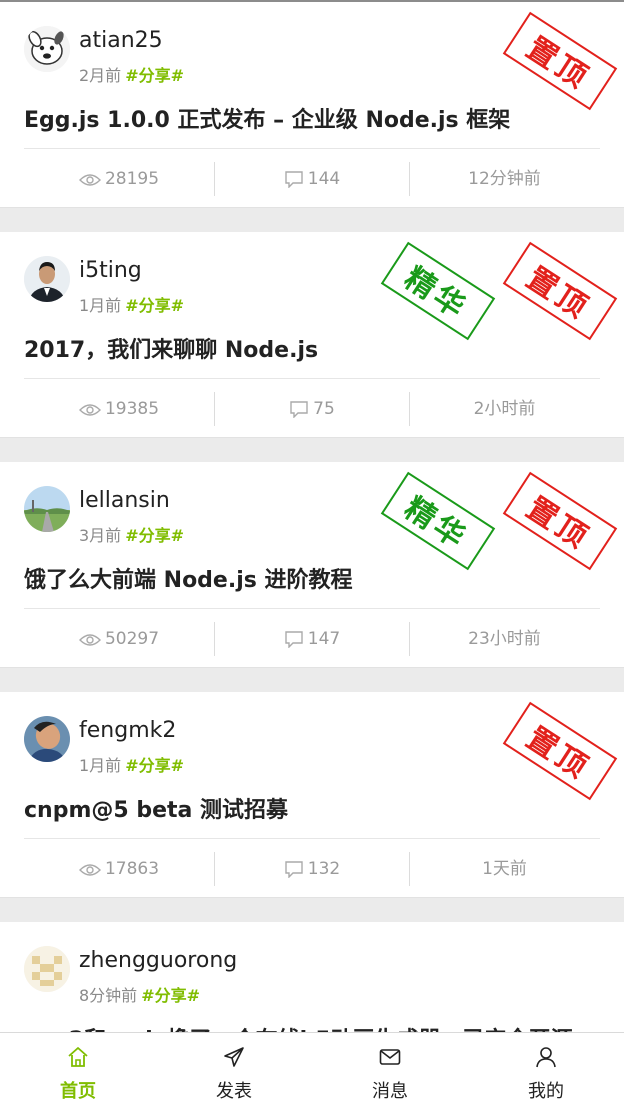  I want to click on home-icon, so click(78, 1057).